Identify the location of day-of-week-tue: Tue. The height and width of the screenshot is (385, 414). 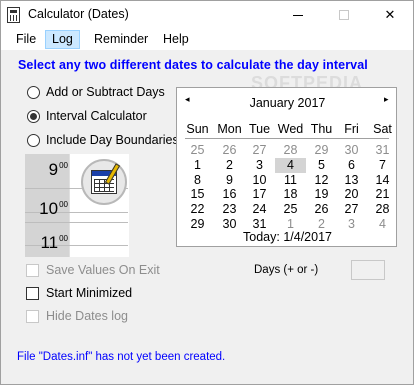
(259, 129).